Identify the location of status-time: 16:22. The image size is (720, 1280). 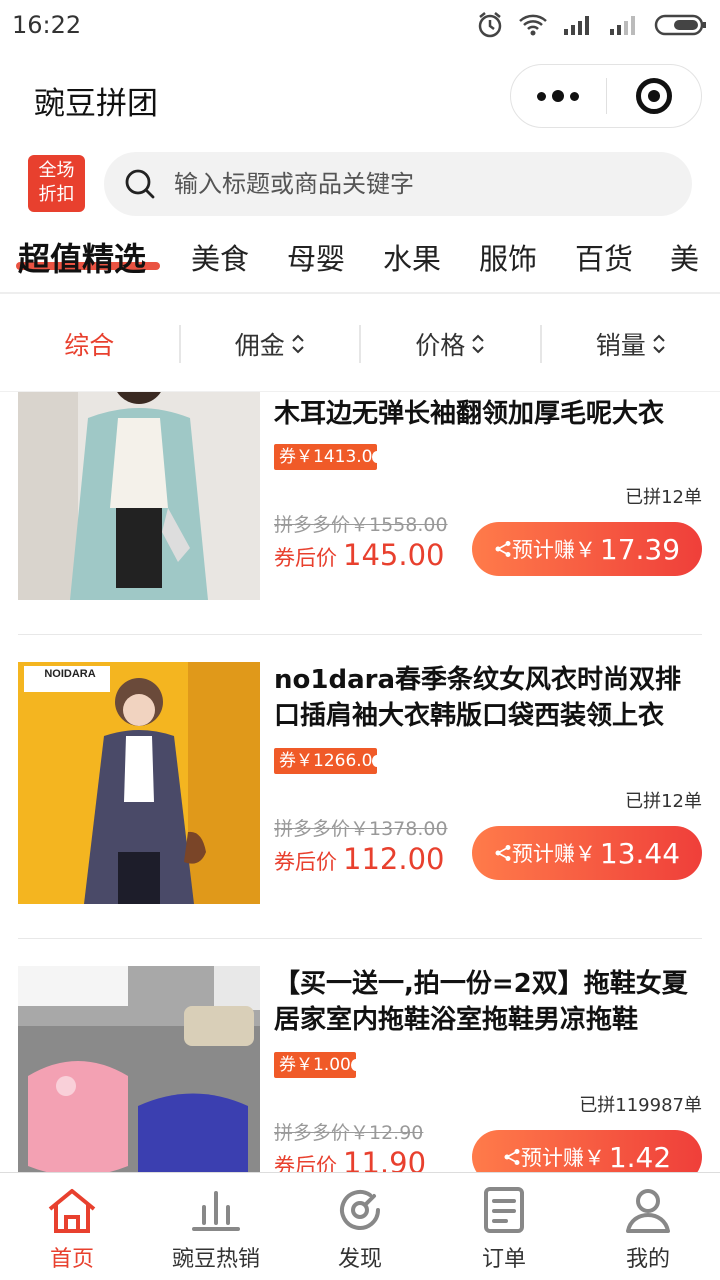
(47, 25).